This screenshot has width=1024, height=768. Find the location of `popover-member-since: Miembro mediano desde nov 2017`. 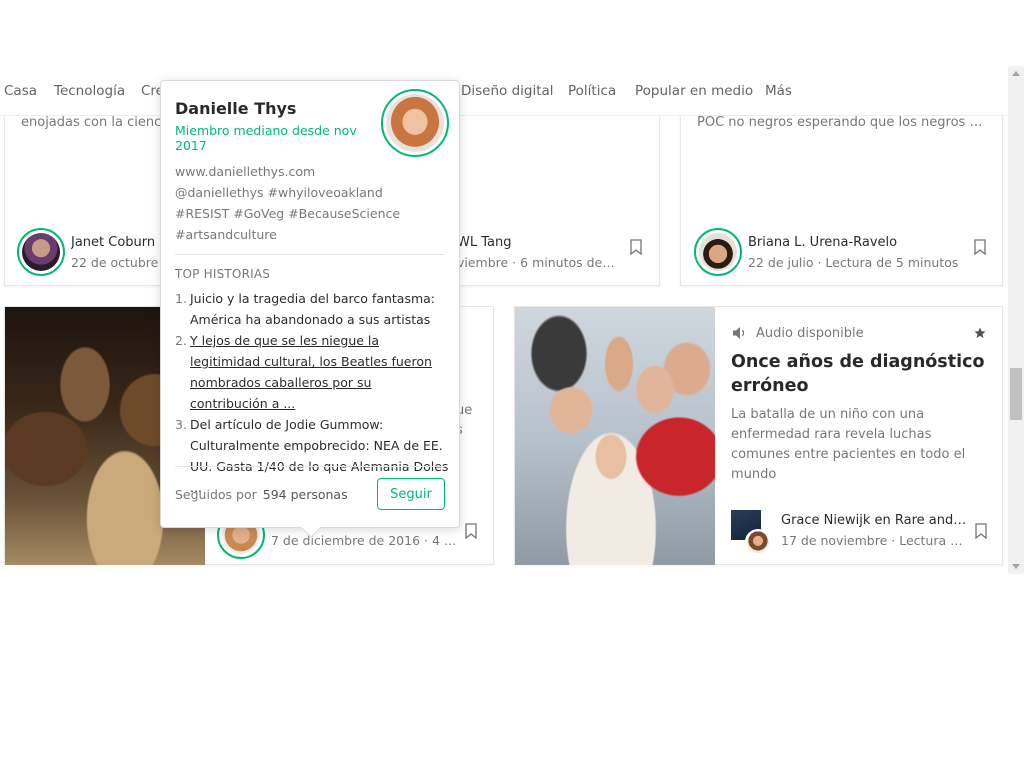

popover-member-since: Miembro mediano desde nov 2017 is located at coordinates (266, 138).